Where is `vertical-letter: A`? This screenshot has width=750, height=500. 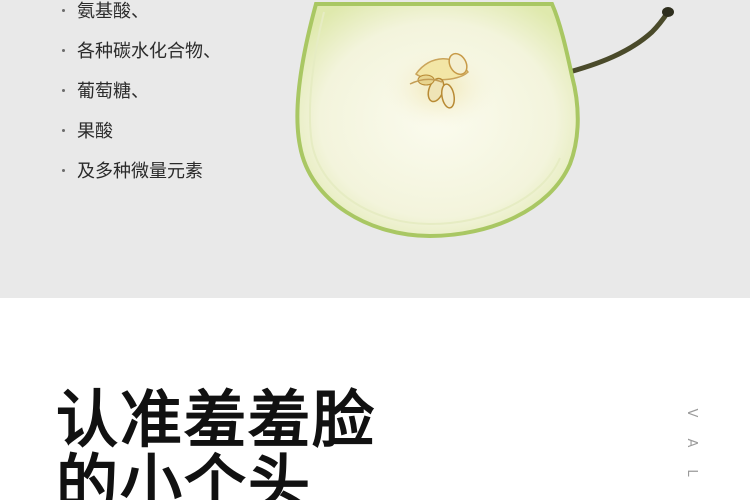
vertical-letter: A is located at coordinates (691, 443).